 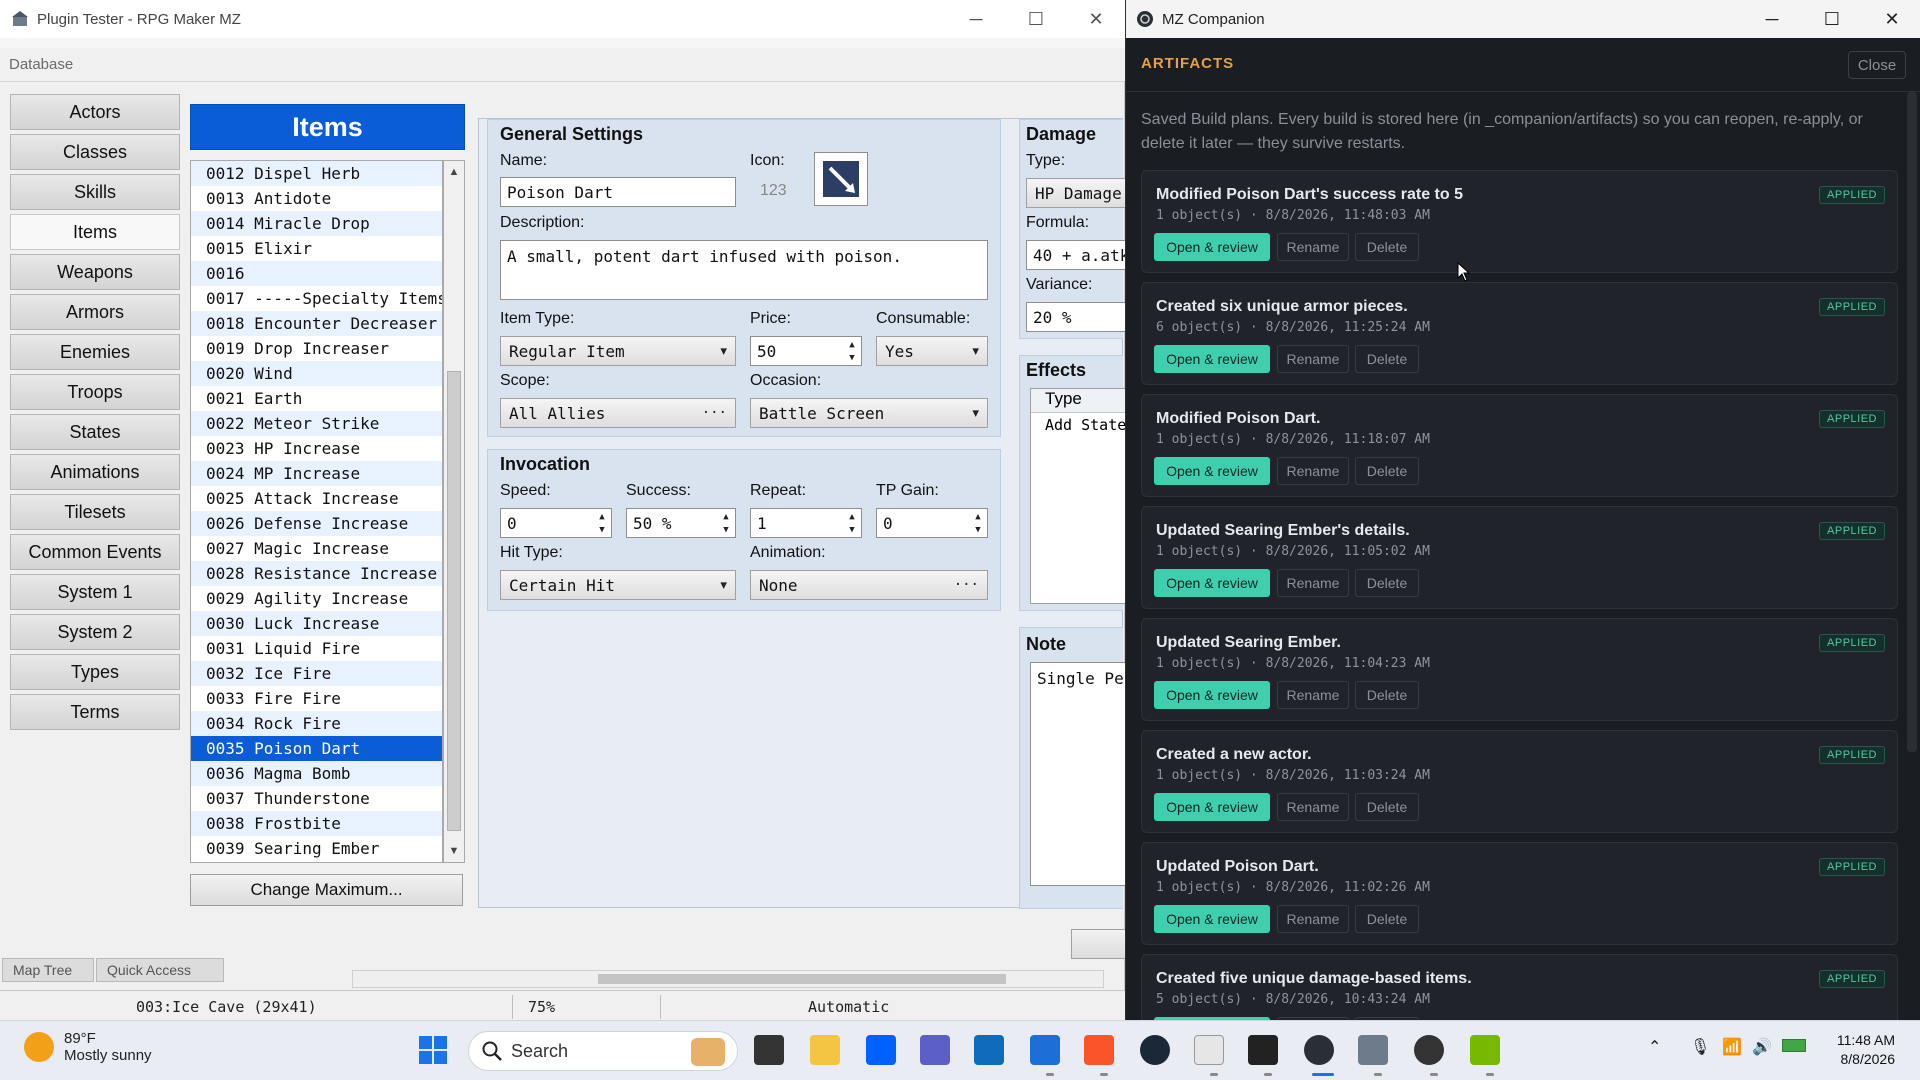 I want to click on scope-select: All Allies ···, so click(x=618, y=413).